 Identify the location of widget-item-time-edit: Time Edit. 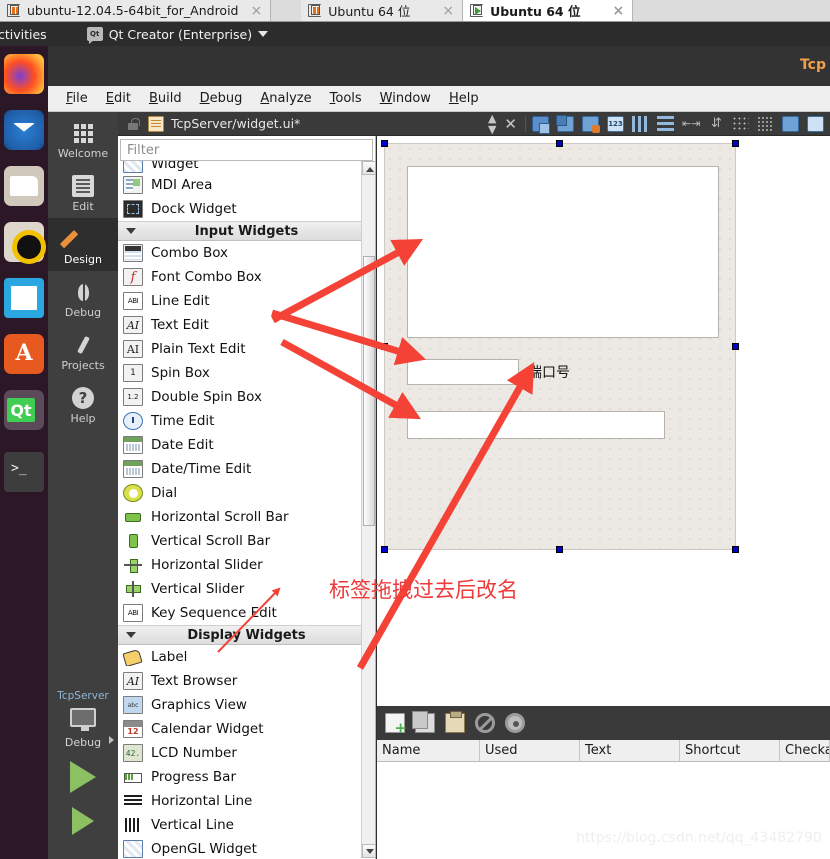
(246, 421).